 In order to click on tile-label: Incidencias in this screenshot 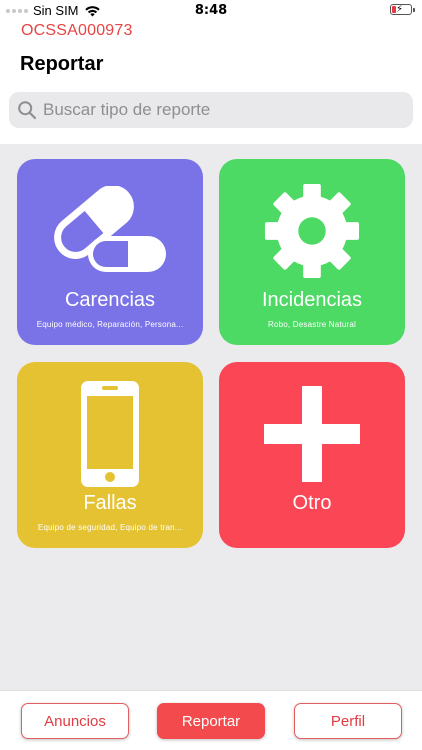, I will do `click(312, 300)`.